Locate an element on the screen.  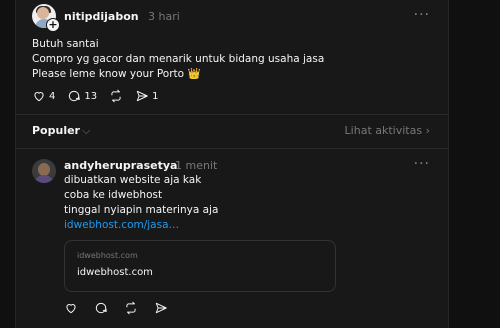
comment-count: 13 is located at coordinates (91, 96).